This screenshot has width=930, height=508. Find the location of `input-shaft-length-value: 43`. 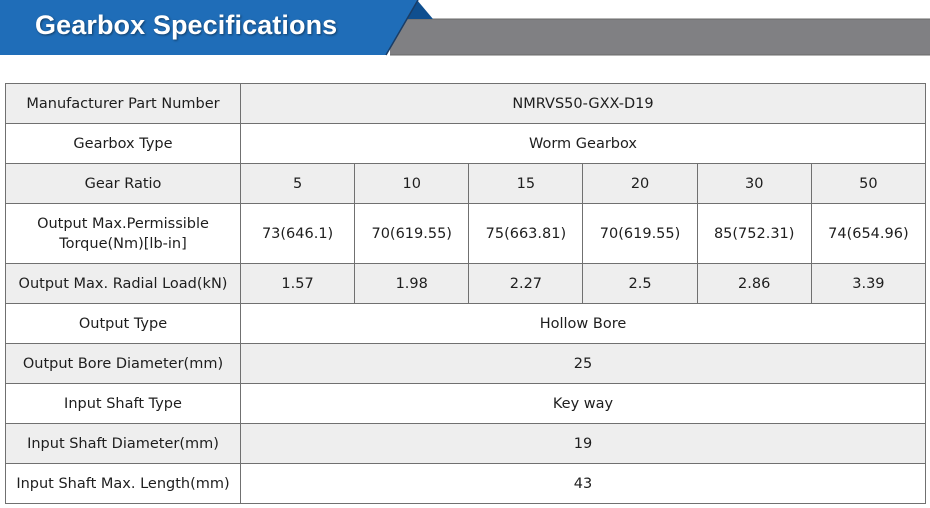

input-shaft-length-value: 43 is located at coordinates (583, 483).